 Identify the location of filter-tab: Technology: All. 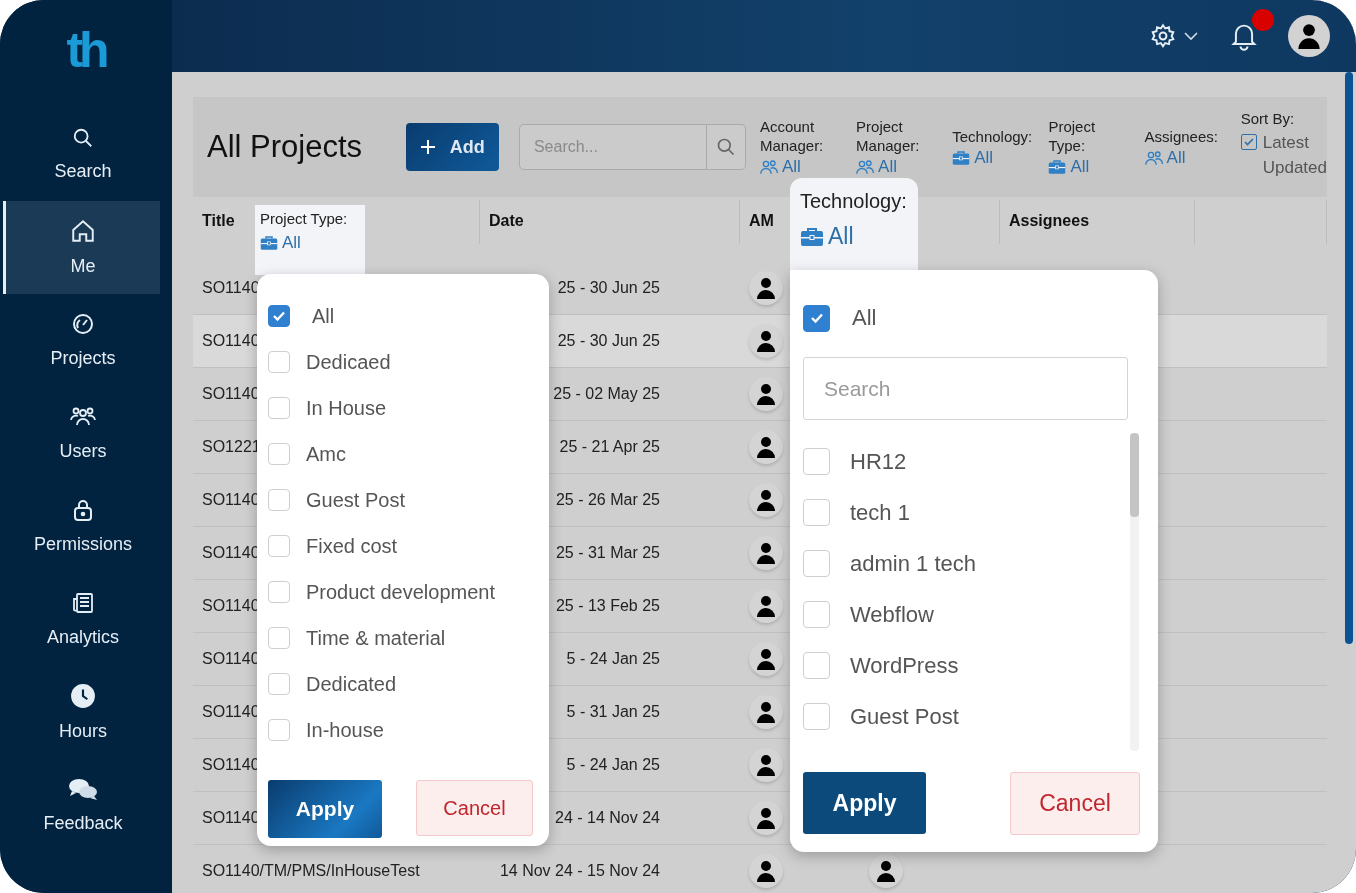
(854, 224).